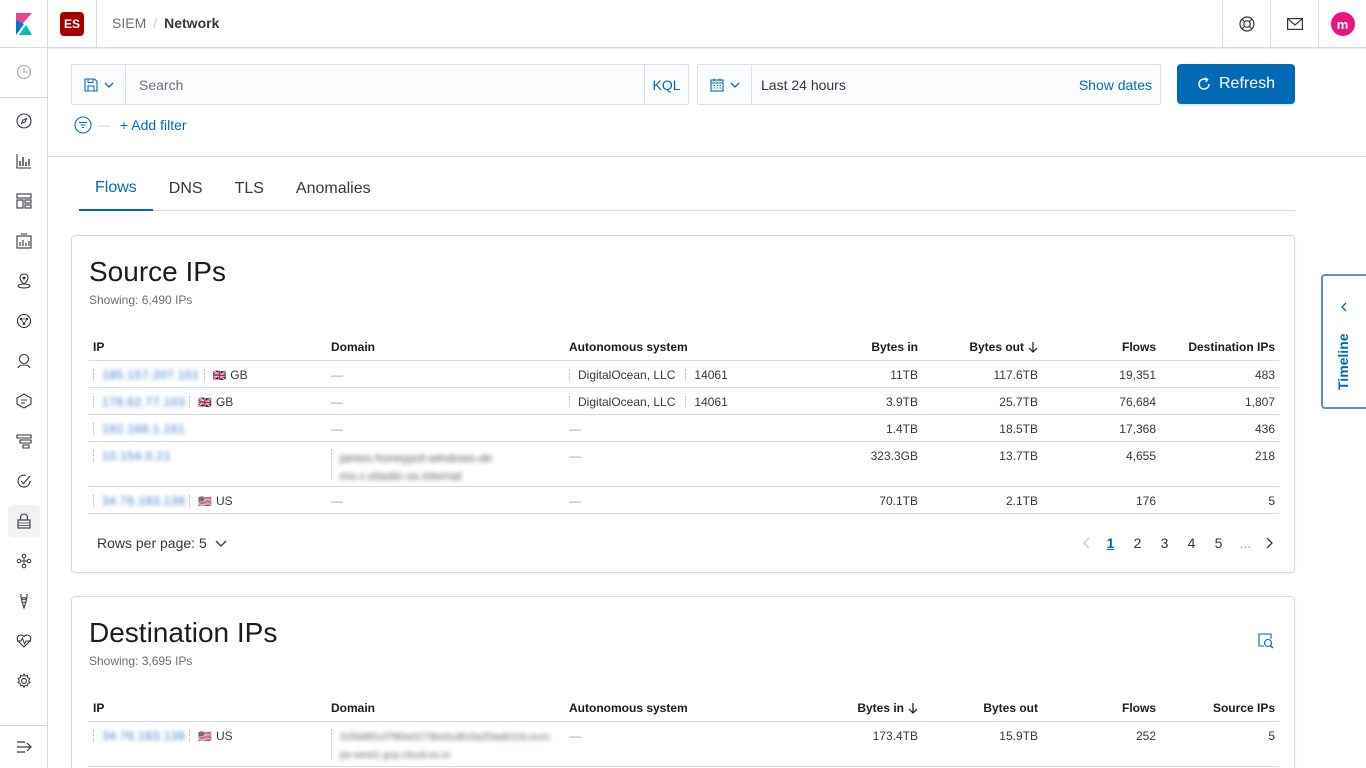 The image size is (1366, 768). I want to click on nav-apm, so click(24, 441).